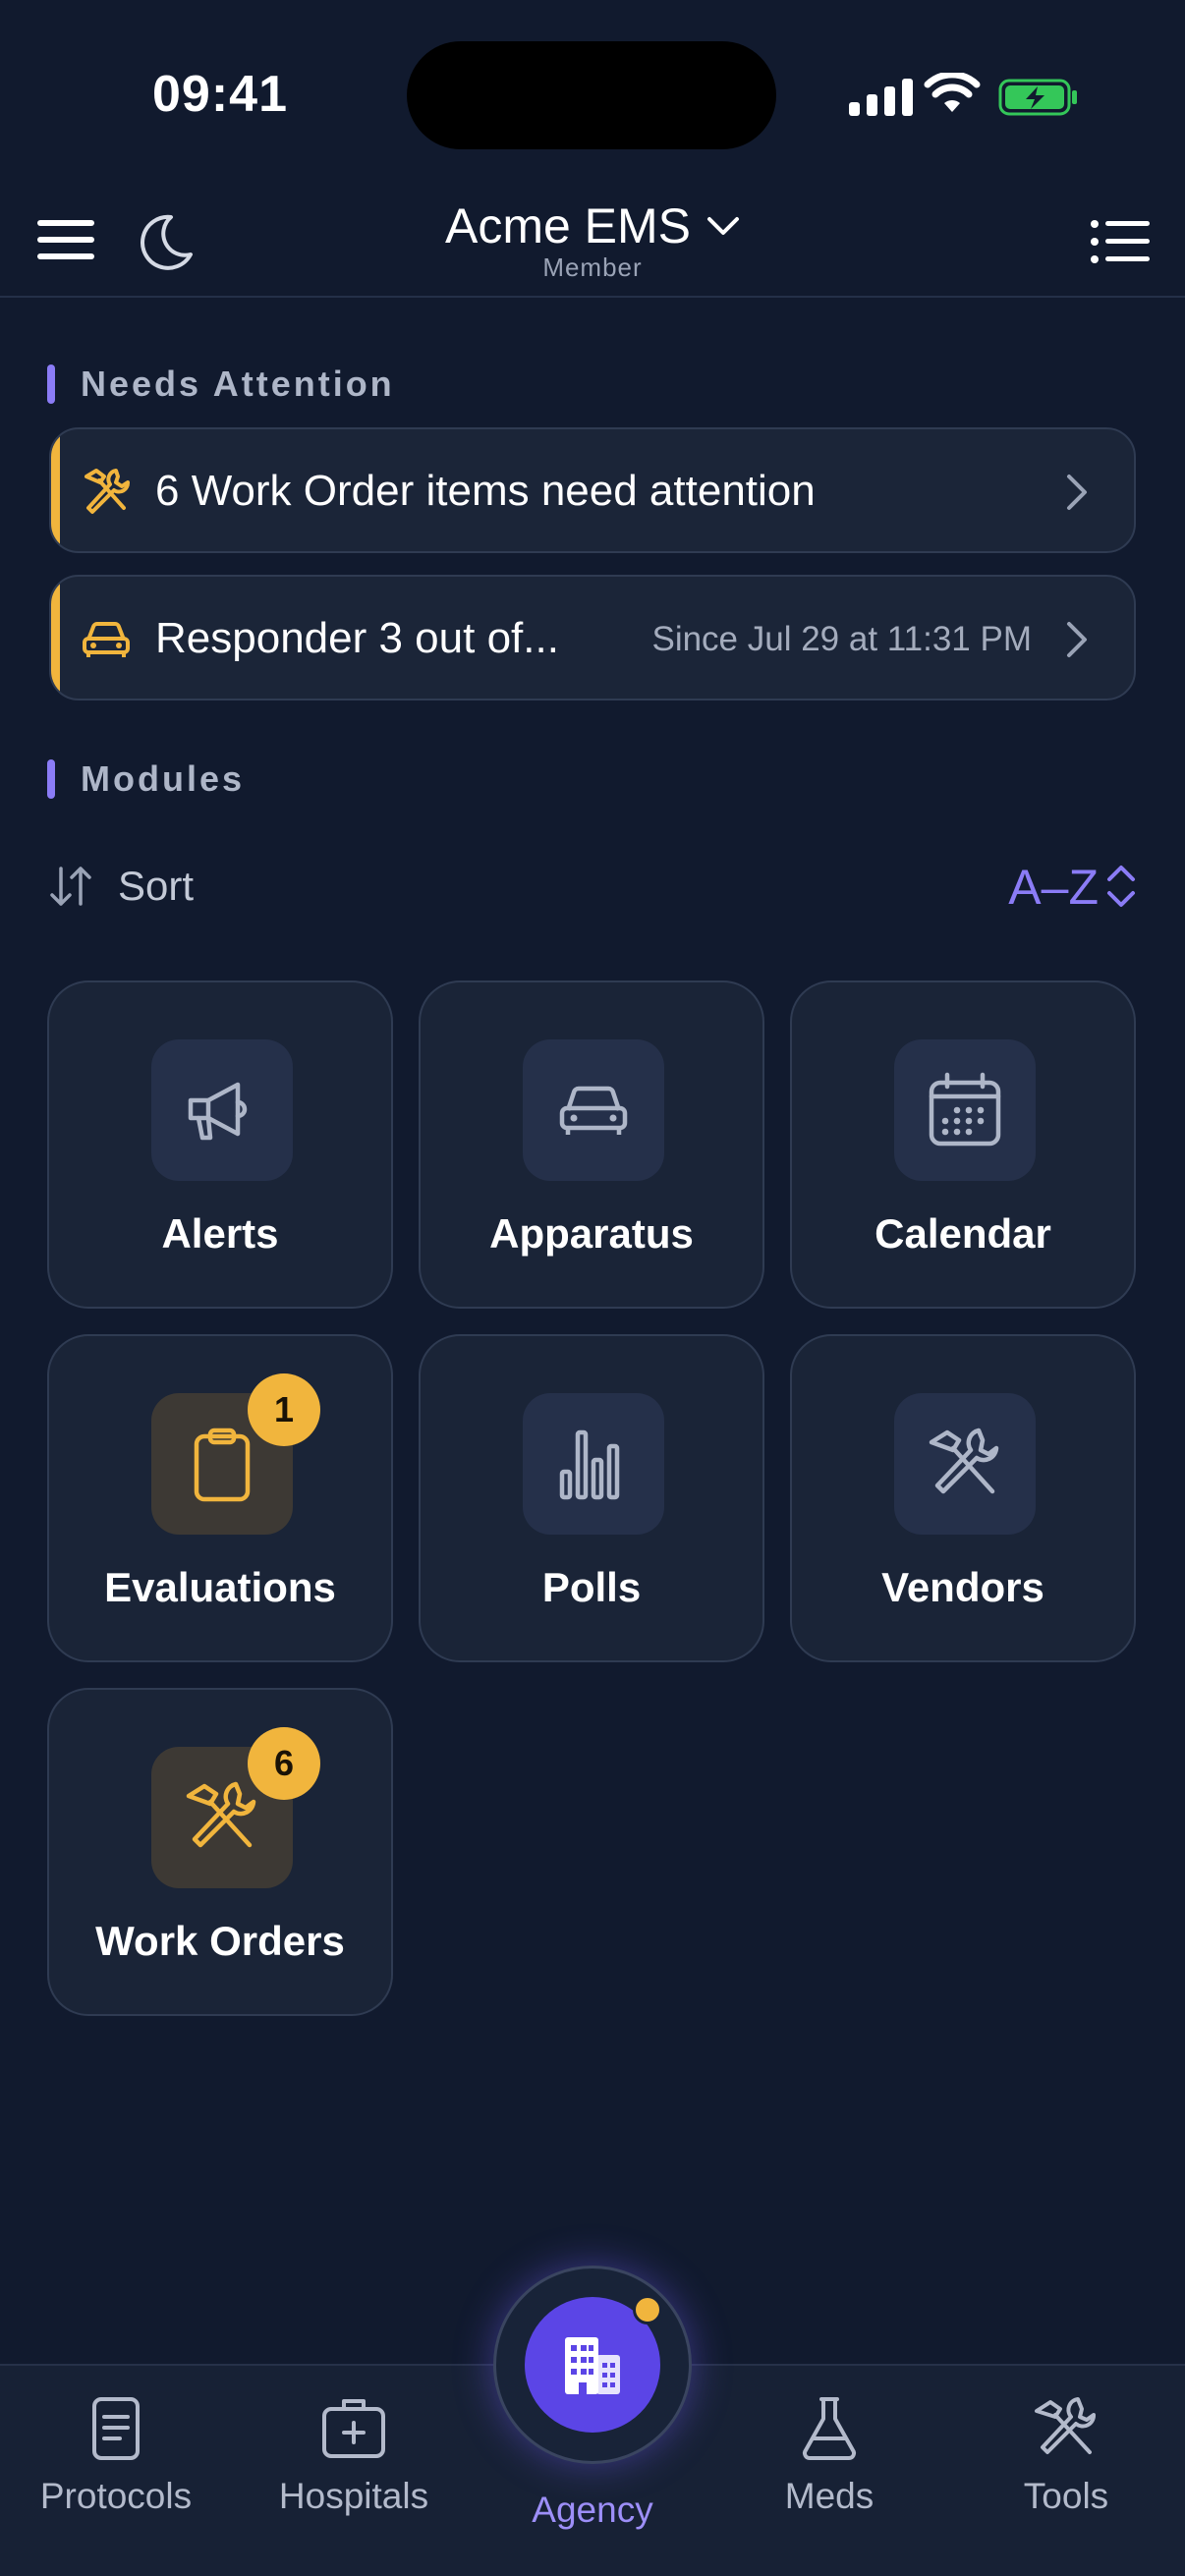 This screenshot has width=1185, height=2576. I want to click on calendar-icon, so click(965, 1109).